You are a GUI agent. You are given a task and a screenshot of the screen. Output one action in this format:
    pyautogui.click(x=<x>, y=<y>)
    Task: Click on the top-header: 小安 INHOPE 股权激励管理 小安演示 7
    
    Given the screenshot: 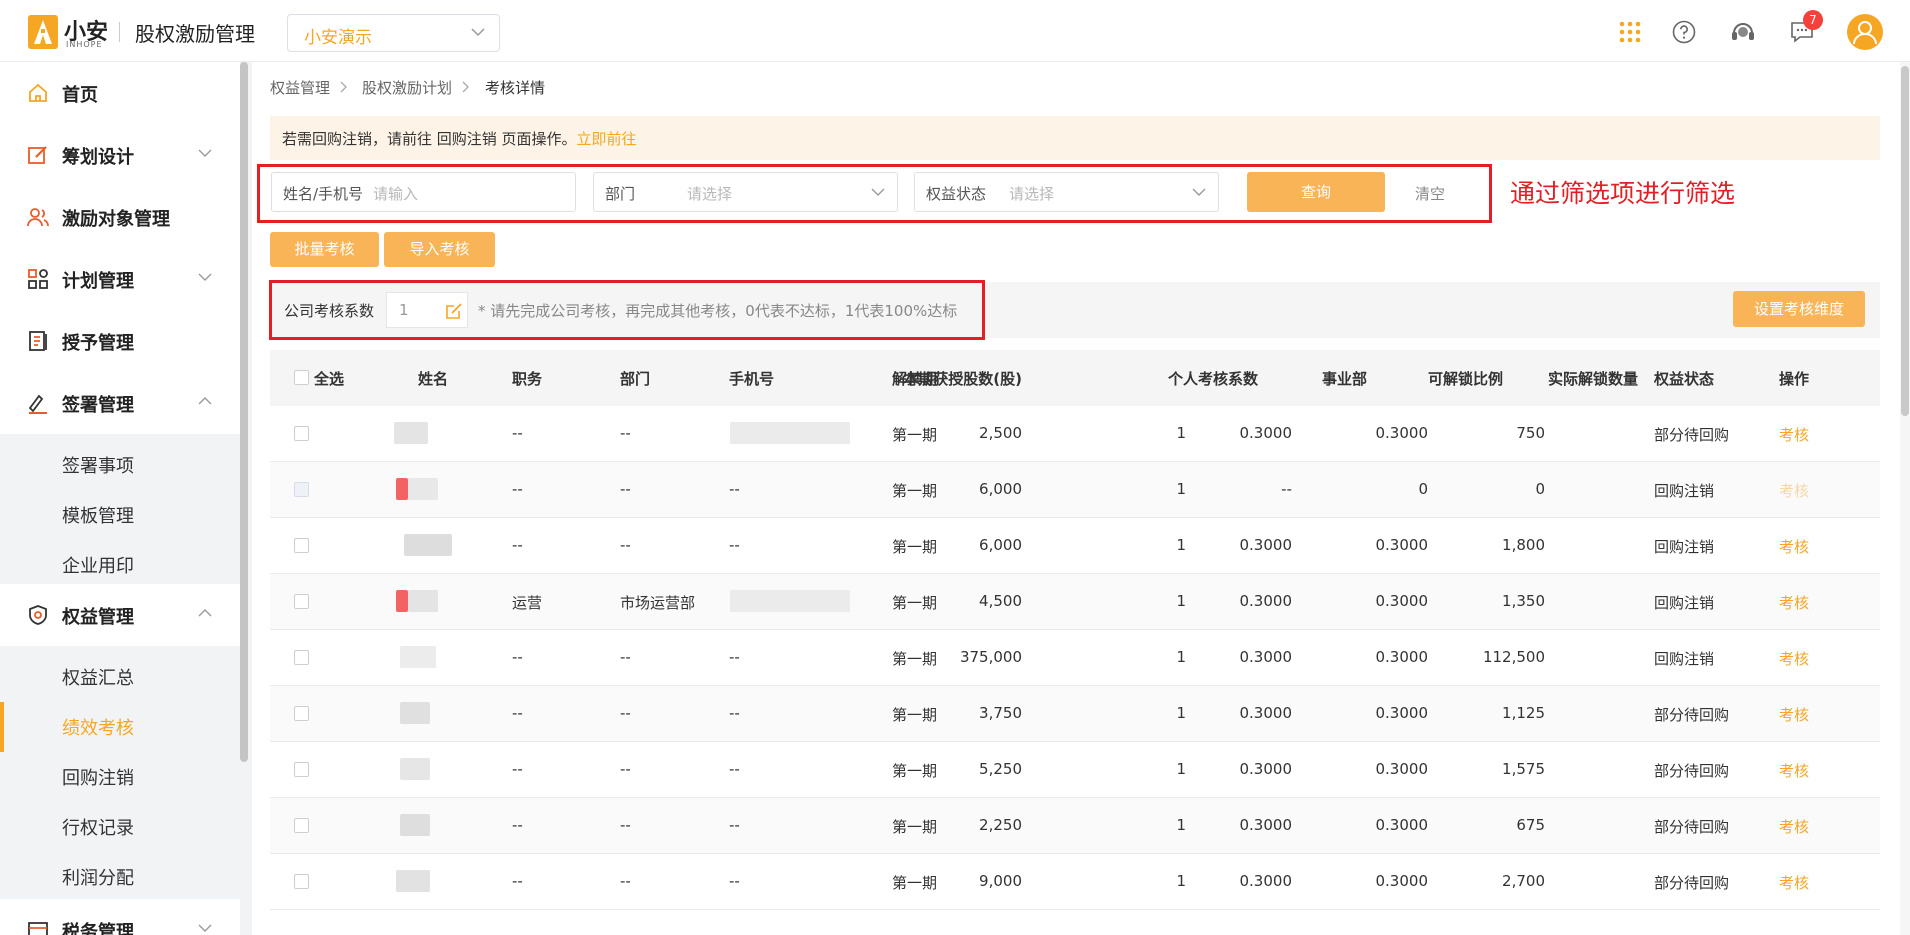 What is the action you would take?
    pyautogui.click(x=955, y=31)
    